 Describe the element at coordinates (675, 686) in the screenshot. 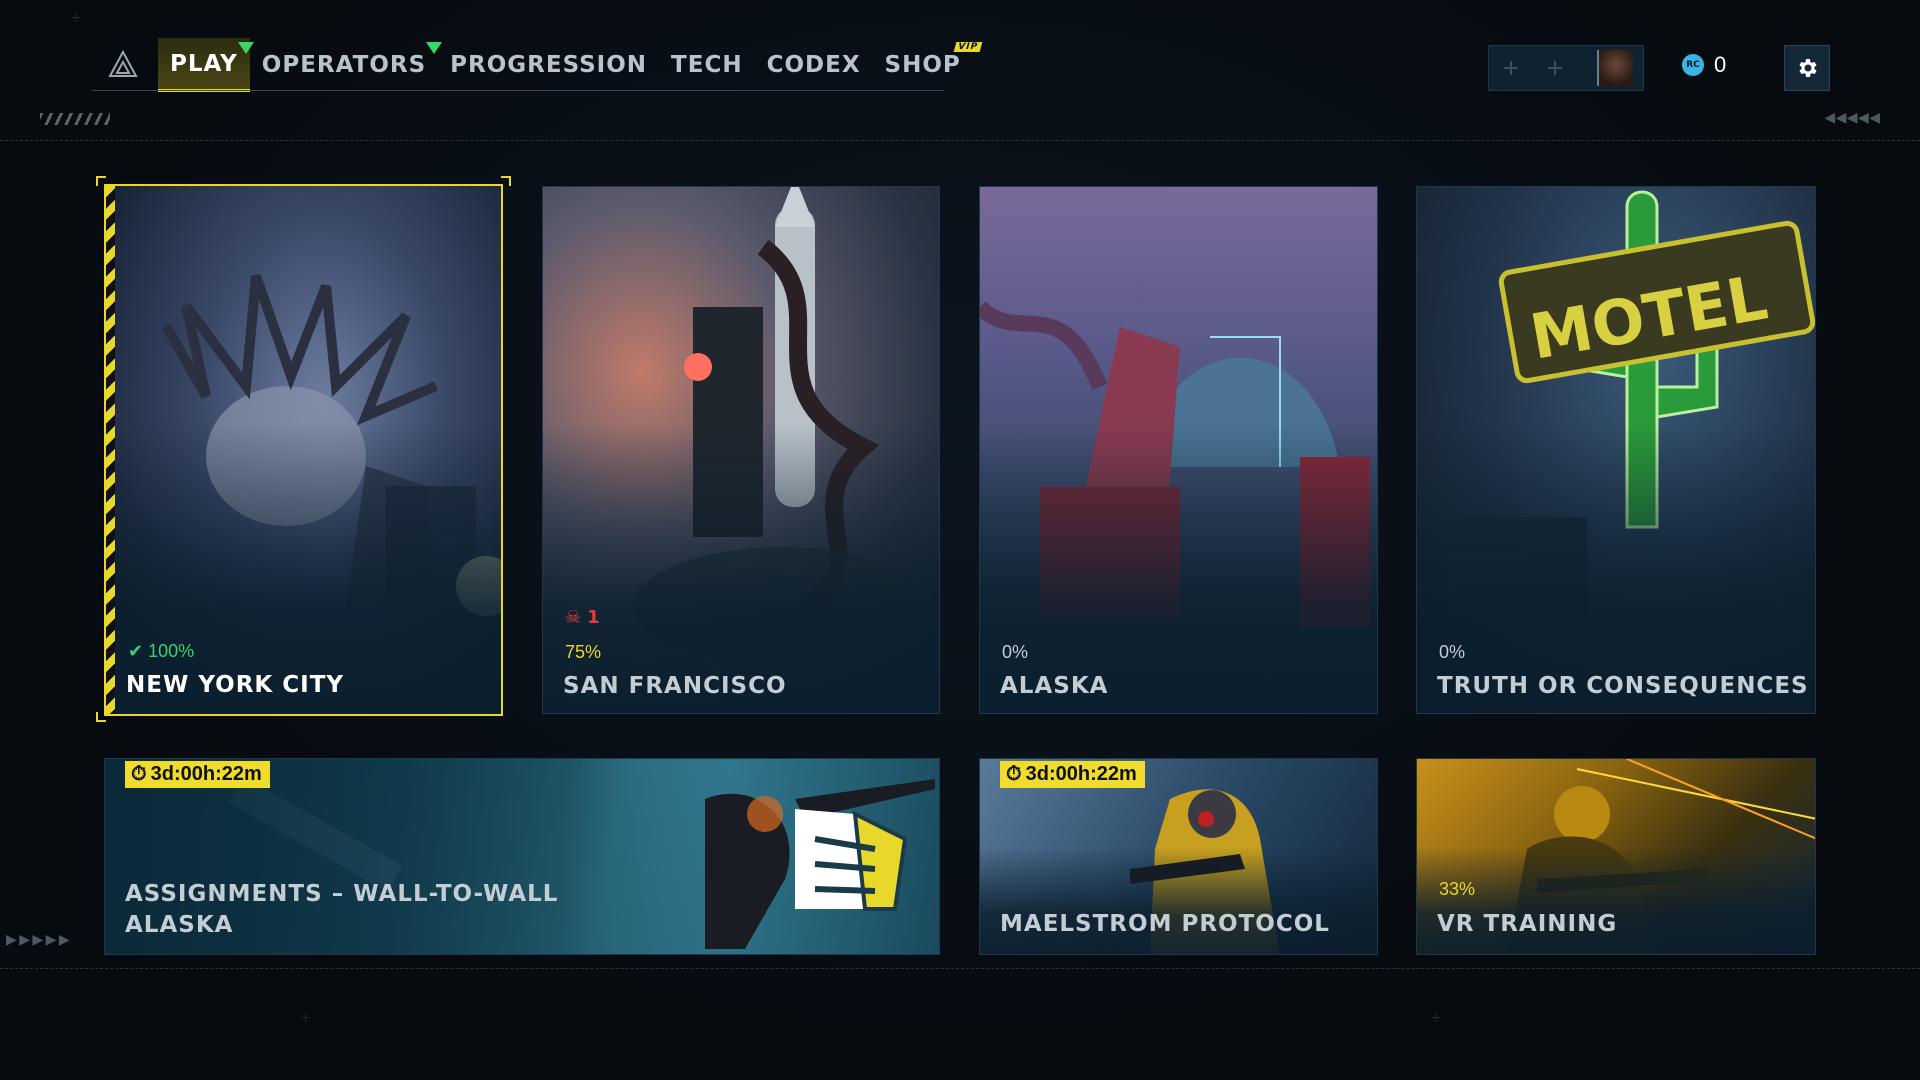

I see `map-title: SAN FRANCISCO` at that location.